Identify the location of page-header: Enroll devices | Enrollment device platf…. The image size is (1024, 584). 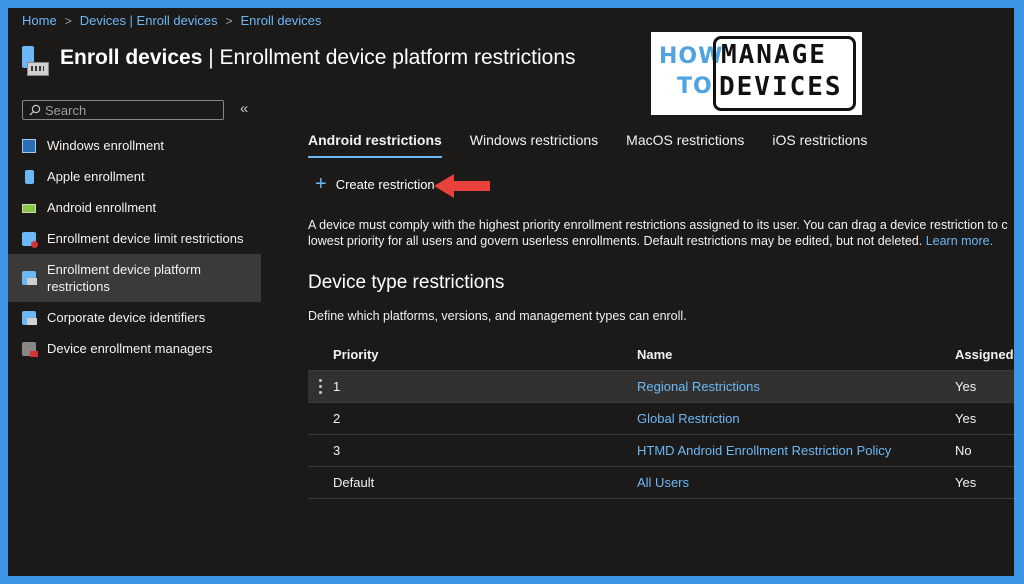
(299, 58).